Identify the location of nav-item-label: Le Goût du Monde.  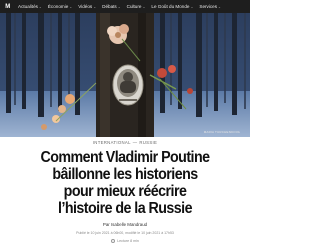
(170, 6).